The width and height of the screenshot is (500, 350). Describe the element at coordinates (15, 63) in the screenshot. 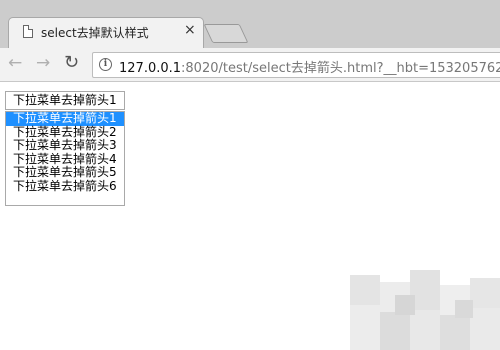

I see `back-arrow-icon: ←` at that location.